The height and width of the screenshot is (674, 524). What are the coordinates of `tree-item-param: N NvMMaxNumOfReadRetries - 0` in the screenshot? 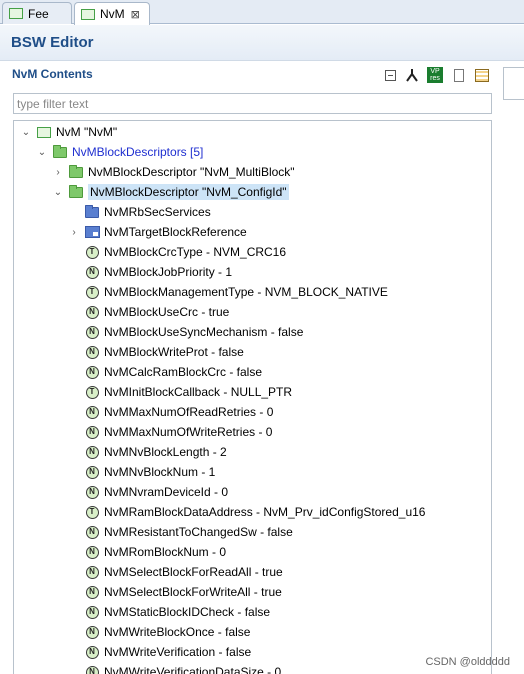 It's located at (170, 412).